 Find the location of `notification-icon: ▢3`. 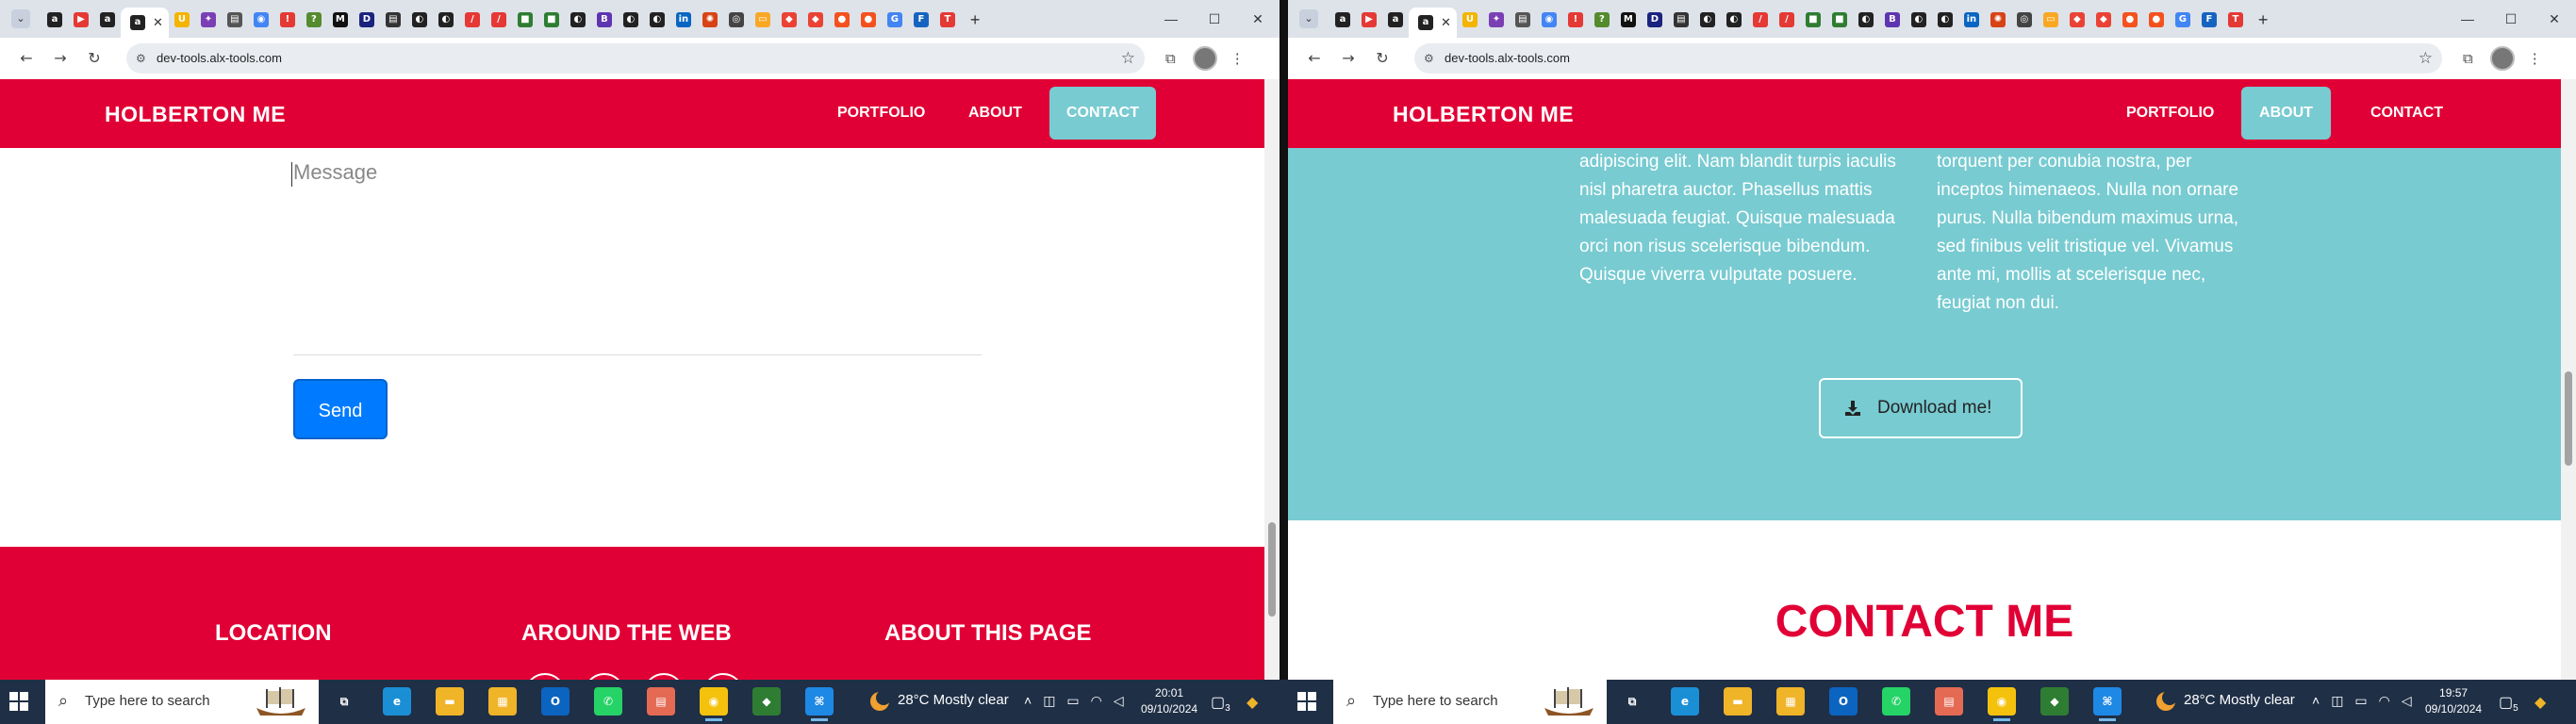

notification-icon: ▢3 is located at coordinates (1220, 703).